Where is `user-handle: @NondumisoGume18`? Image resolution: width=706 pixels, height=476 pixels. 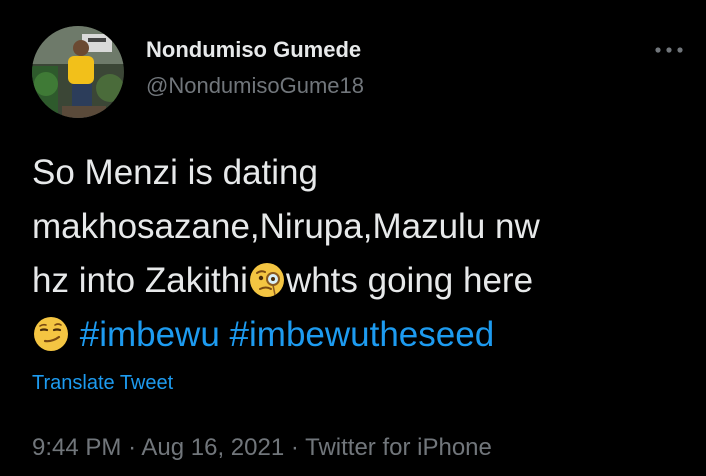 user-handle: @NondumisoGume18 is located at coordinates (255, 86).